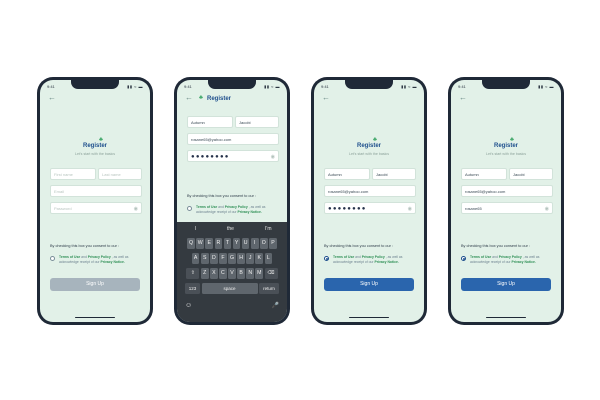 The width and height of the screenshot is (600, 400). I want to click on key-o: O, so click(264, 243).